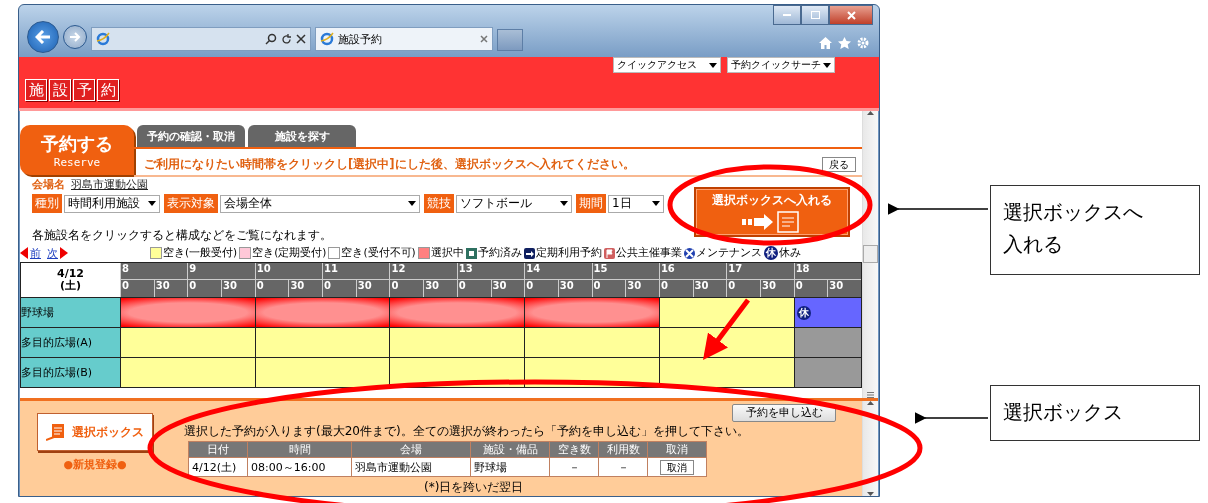 The image size is (1208, 503). What do you see at coordinates (1095, 413) in the screenshot?
I see `callout-label: 選択ボックス` at bounding box center [1095, 413].